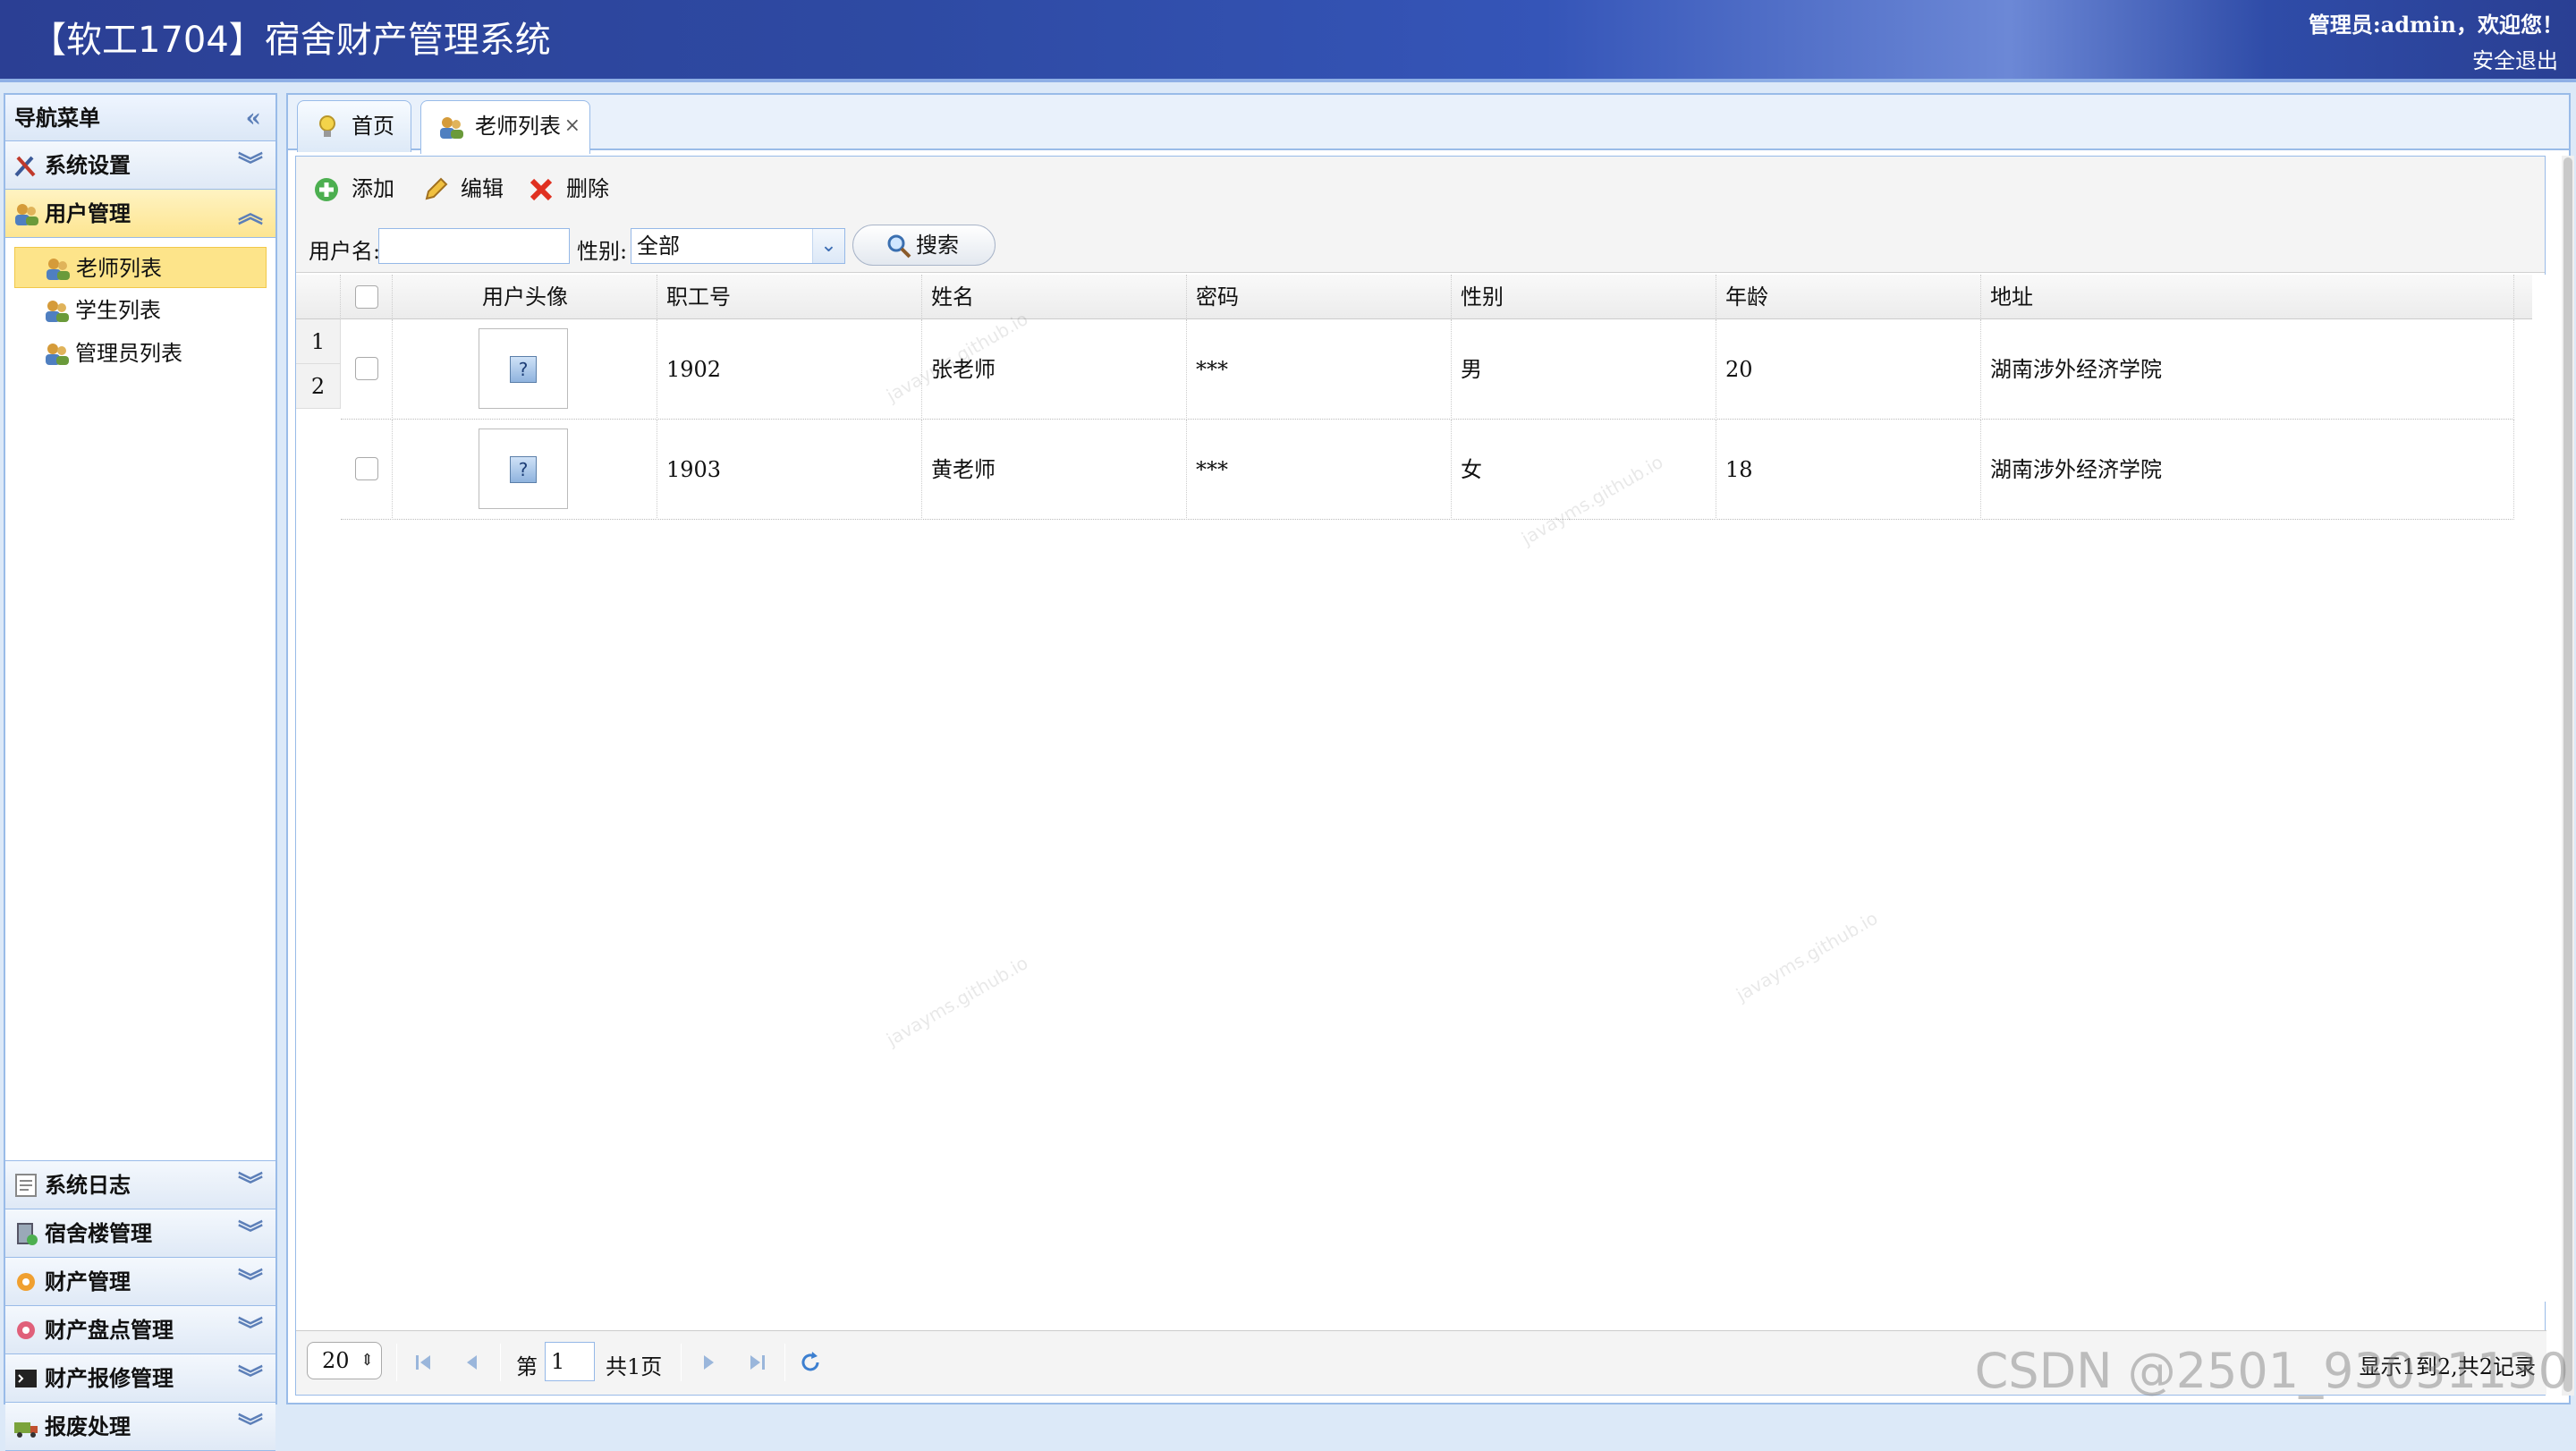 The height and width of the screenshot is (1451, 2576). I want to click on sidebar-section-label: 报废处理, so click(88, 1426).